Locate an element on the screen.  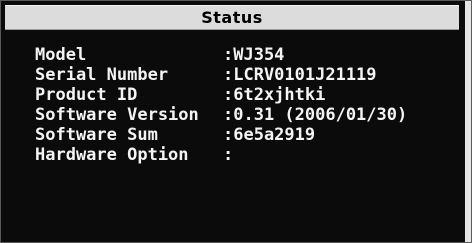
title-bar: Status is located at coordinates (232, 17).